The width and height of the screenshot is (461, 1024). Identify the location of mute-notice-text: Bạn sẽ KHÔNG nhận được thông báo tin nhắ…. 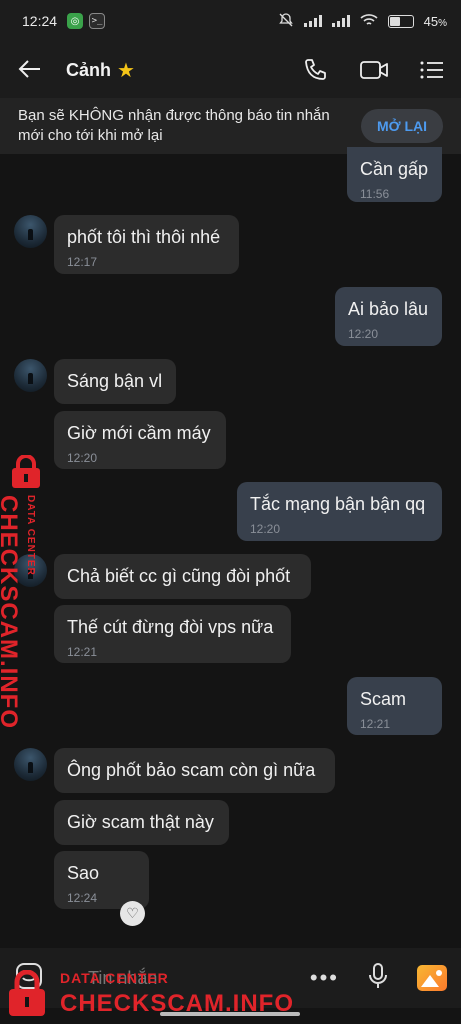
(174, 125).